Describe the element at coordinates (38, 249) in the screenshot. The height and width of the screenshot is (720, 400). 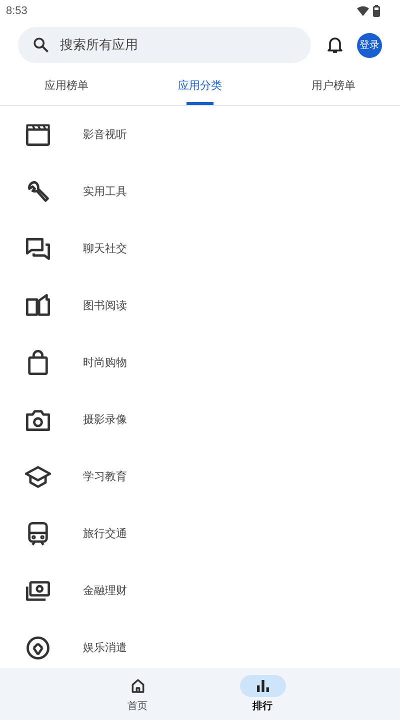
I see `chat-icon` at that location.